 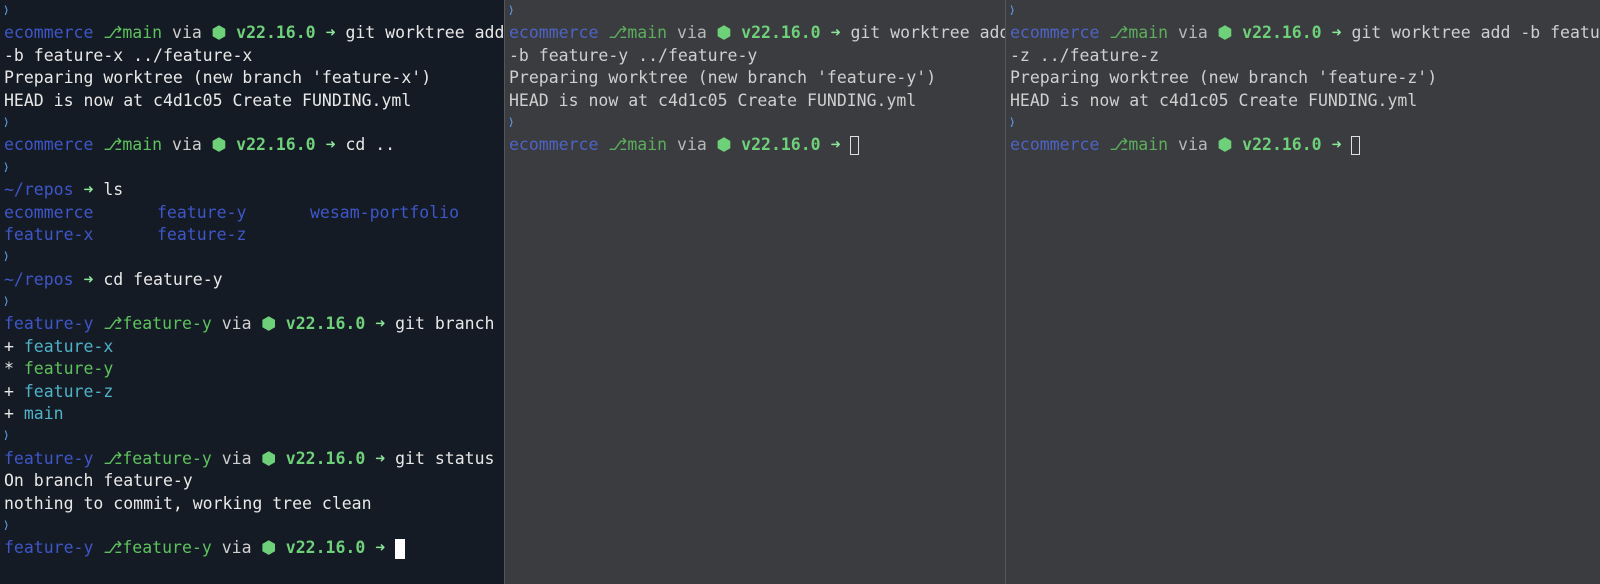 I want to click on ls-row: feature-x feature-z, so click(x=254, y=235).